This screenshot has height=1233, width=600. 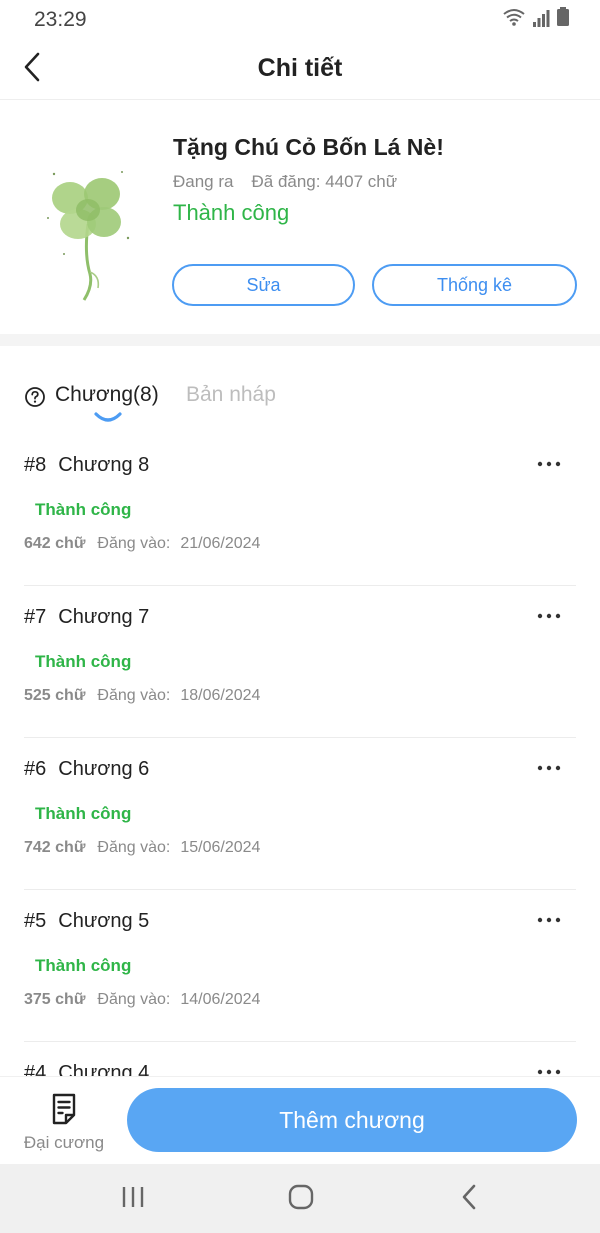 I want to click on chapter-heading: #4 Chương 4, so click(x=86, y=1069).